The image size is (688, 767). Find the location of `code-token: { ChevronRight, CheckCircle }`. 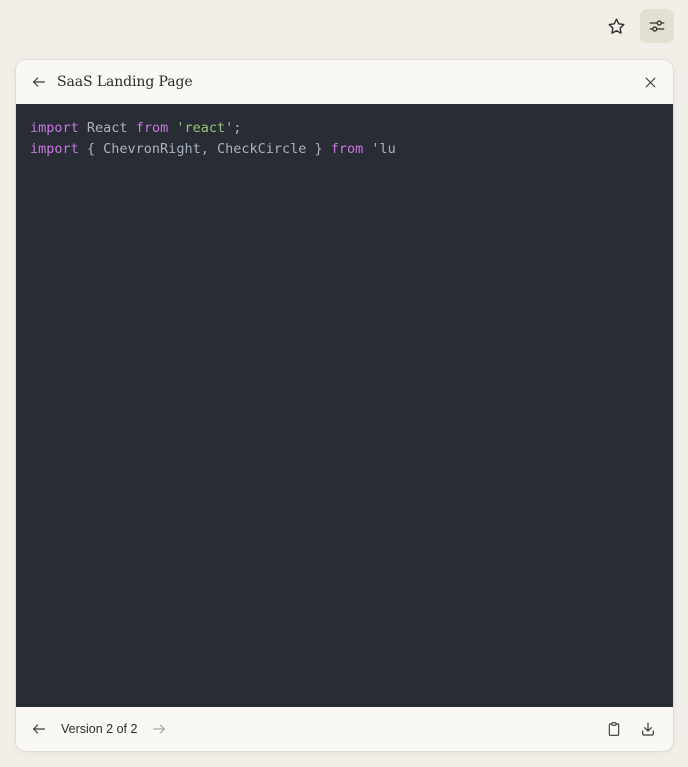

code-token: { ChevronRight, CheckCircle } is located at coordinates (204, 149).